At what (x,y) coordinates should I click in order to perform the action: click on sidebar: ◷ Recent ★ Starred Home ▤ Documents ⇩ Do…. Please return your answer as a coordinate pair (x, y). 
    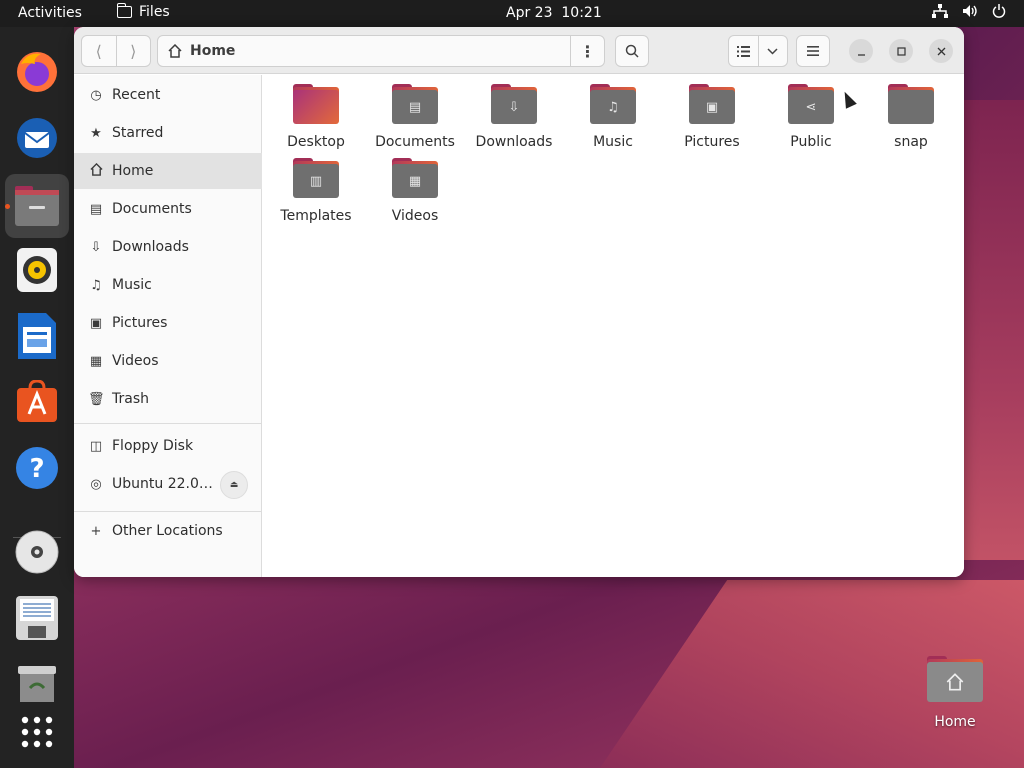
    Looking at the image, I should click on (168, 326).